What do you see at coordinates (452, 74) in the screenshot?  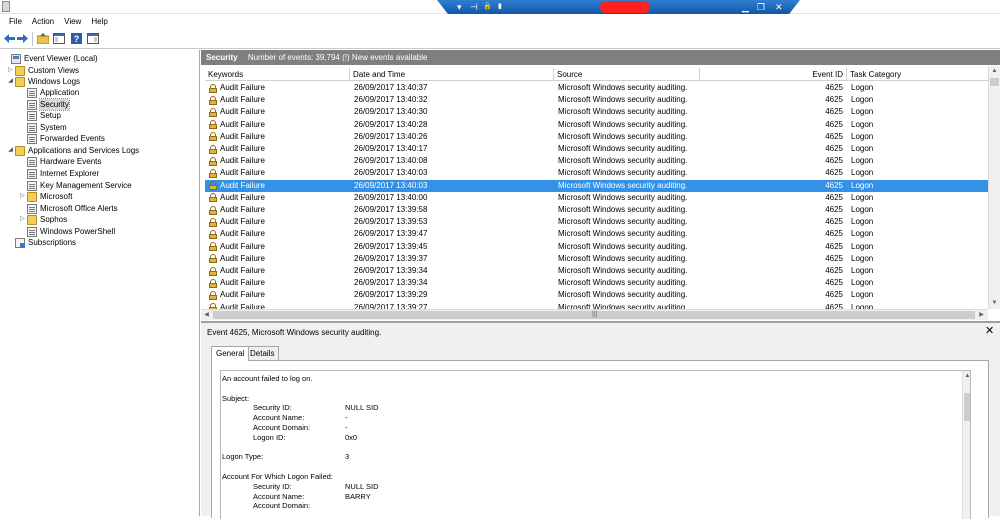 I see `column-header-date-and-time: Date and Time` at bounding box center [452, 74].